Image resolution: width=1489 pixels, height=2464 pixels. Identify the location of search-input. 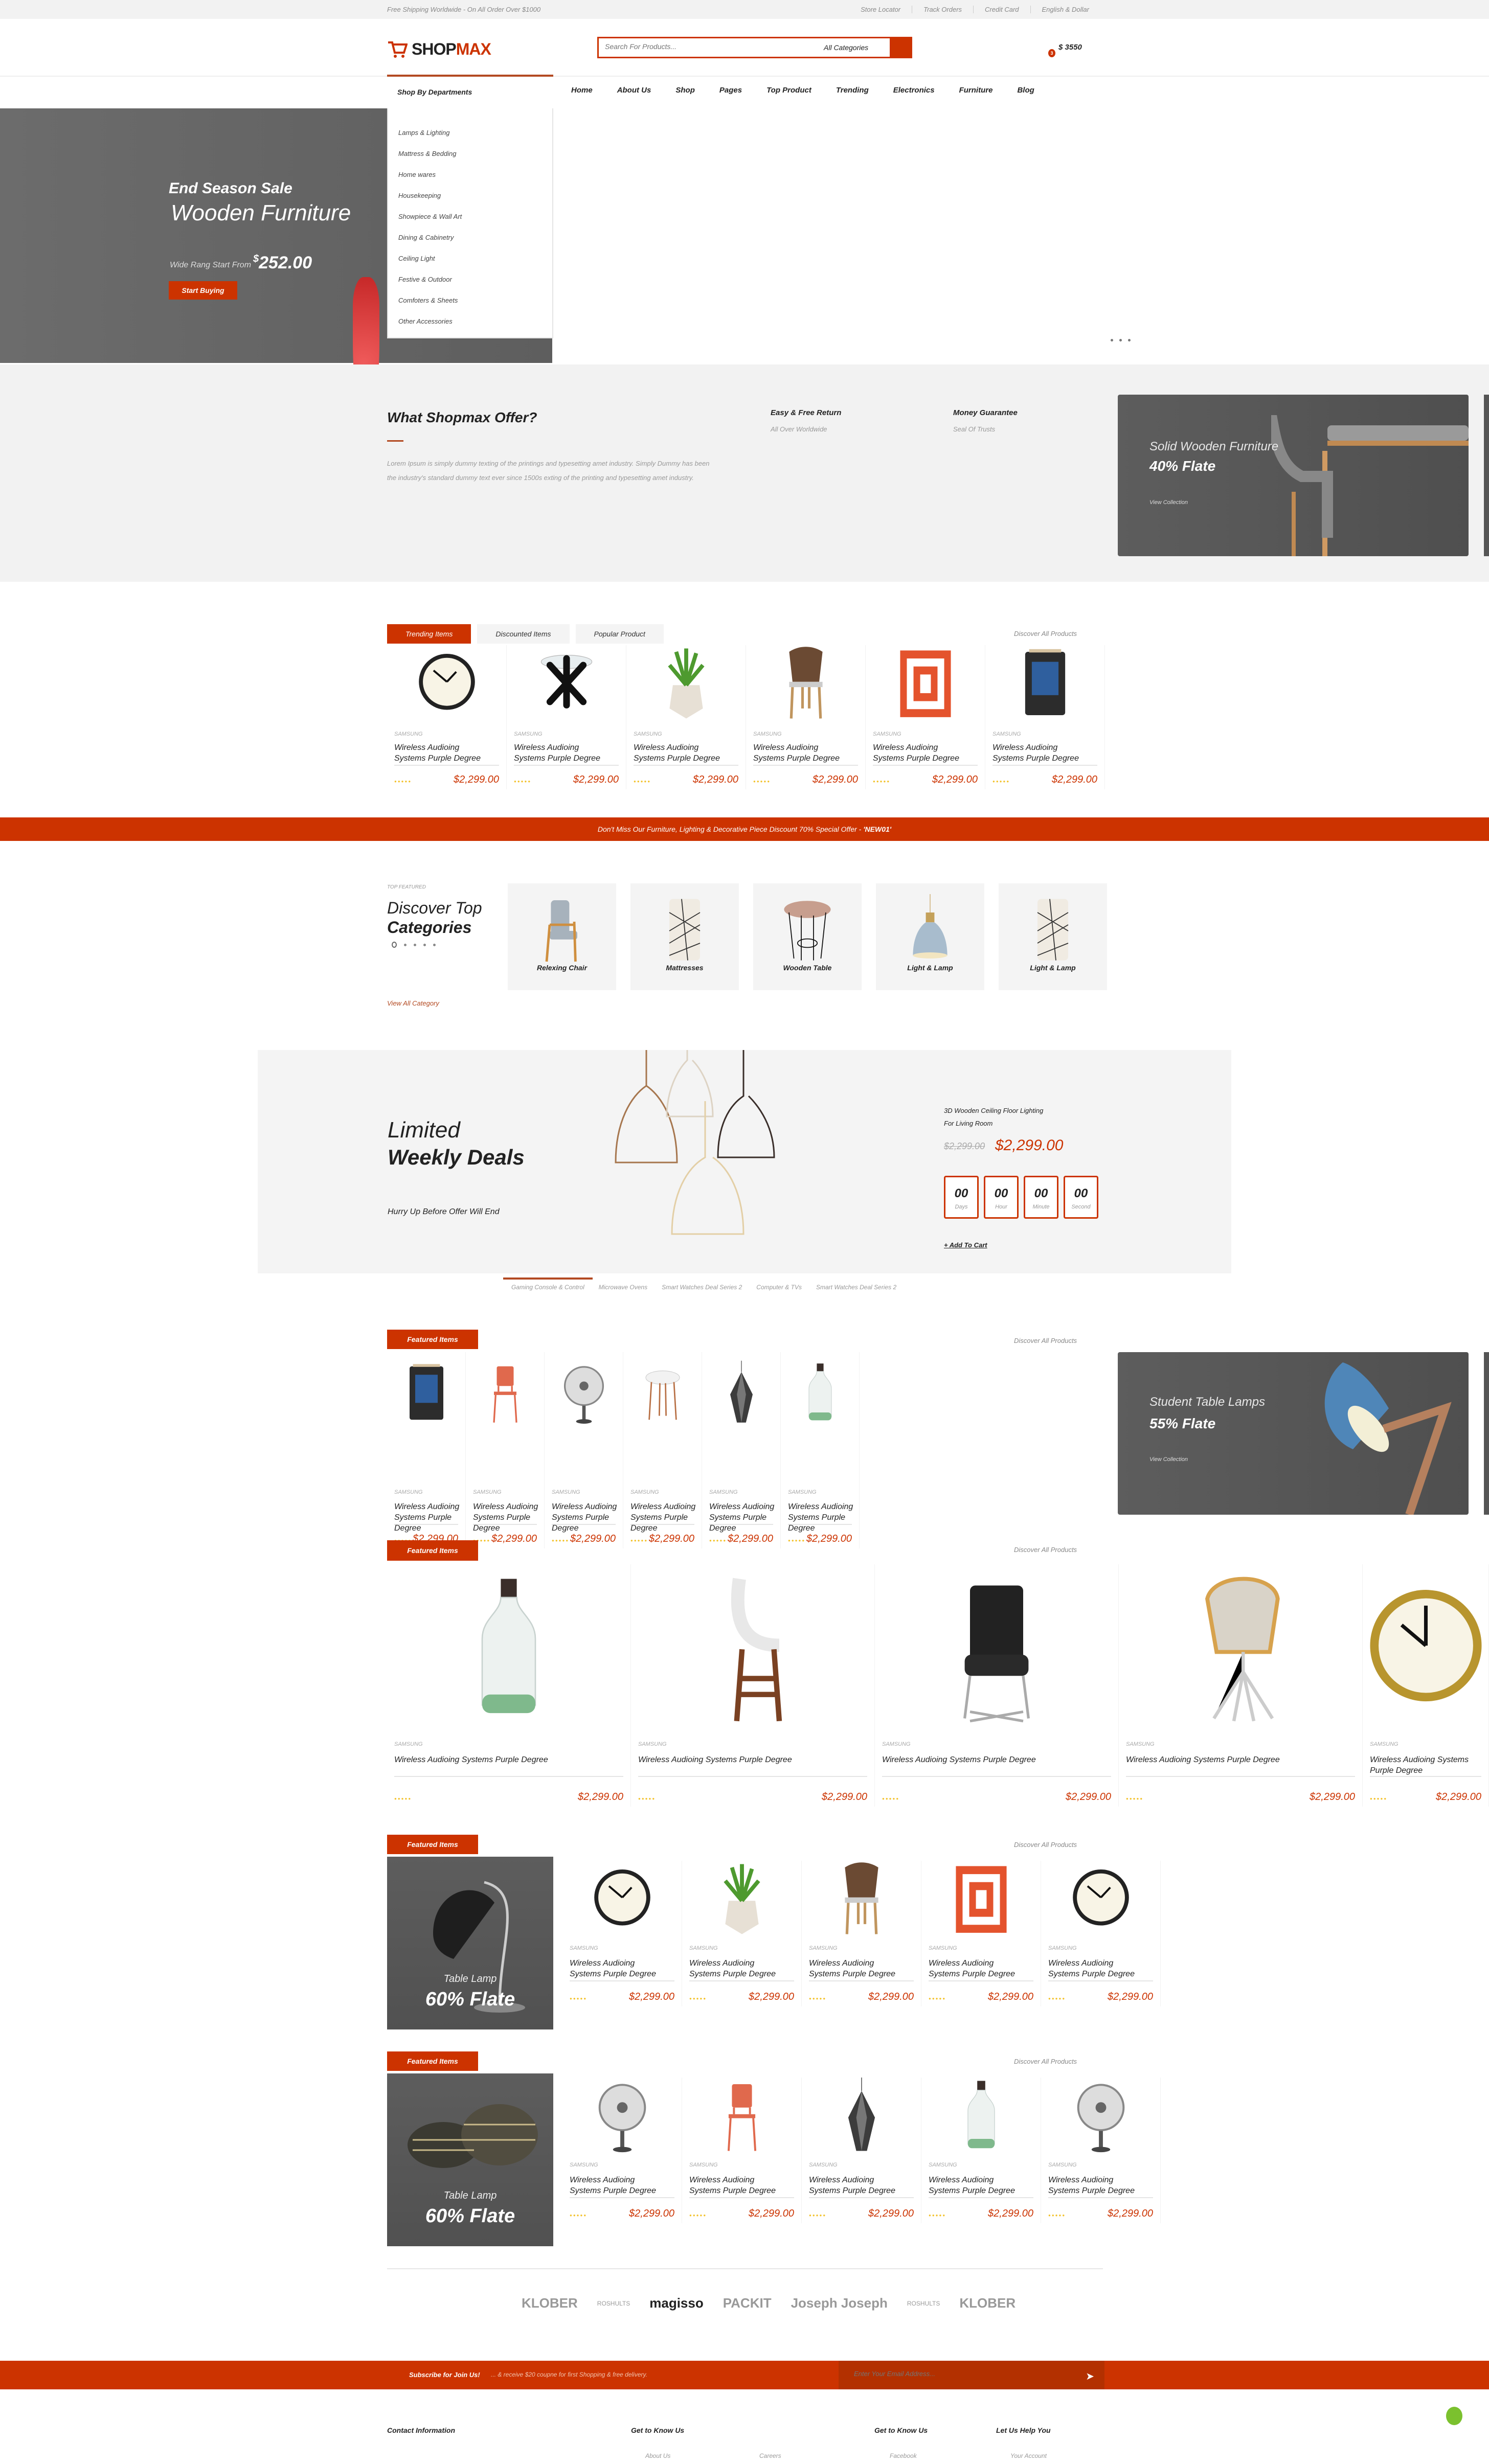
(702, 46).